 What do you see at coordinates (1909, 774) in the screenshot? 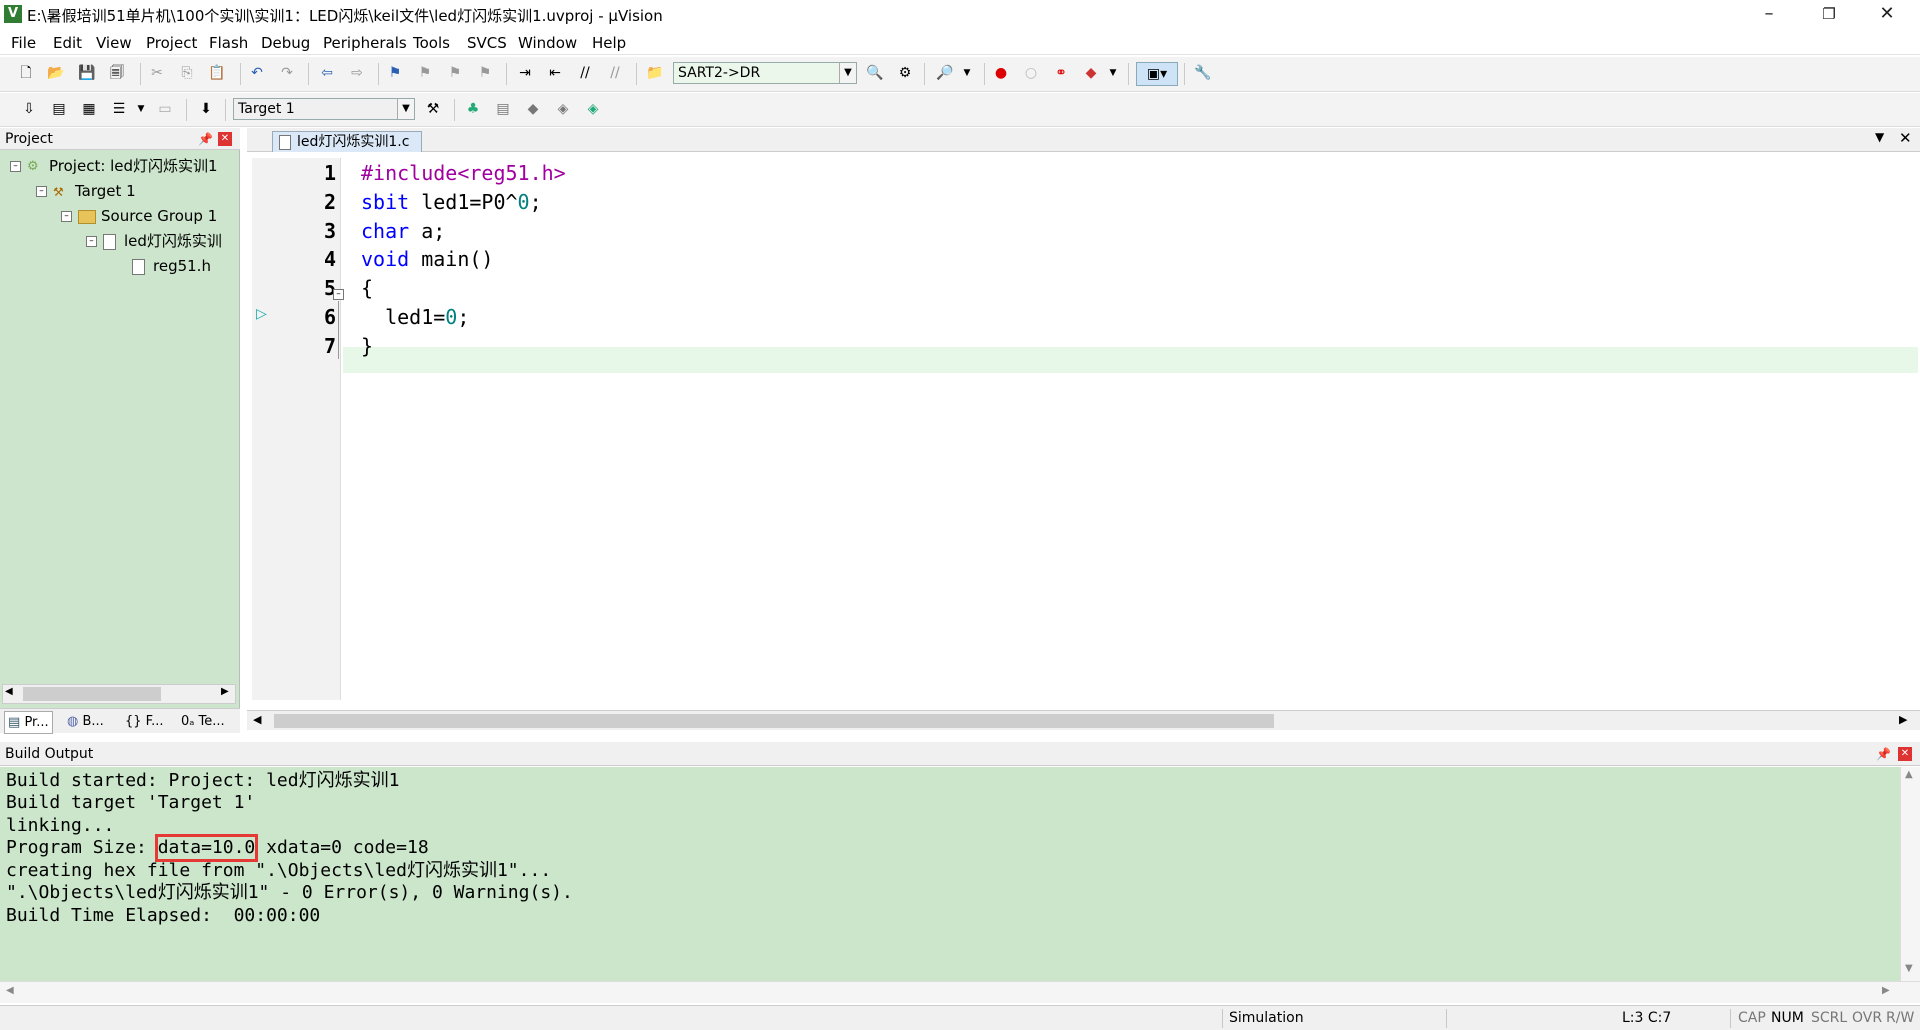
I see `scroll-up-icon: ▲` at bounding box center [1909, 774].